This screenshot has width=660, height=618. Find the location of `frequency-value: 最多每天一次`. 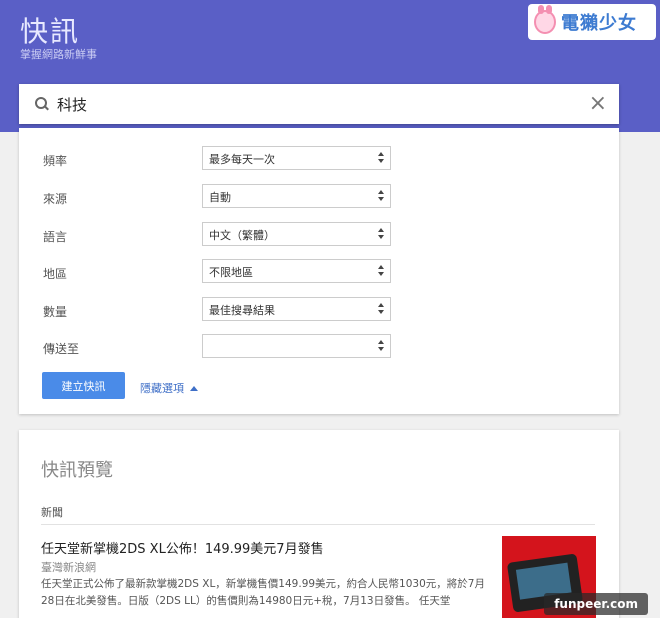

frequency-value: 最多每天一次 is located at coordinates (242, 159).